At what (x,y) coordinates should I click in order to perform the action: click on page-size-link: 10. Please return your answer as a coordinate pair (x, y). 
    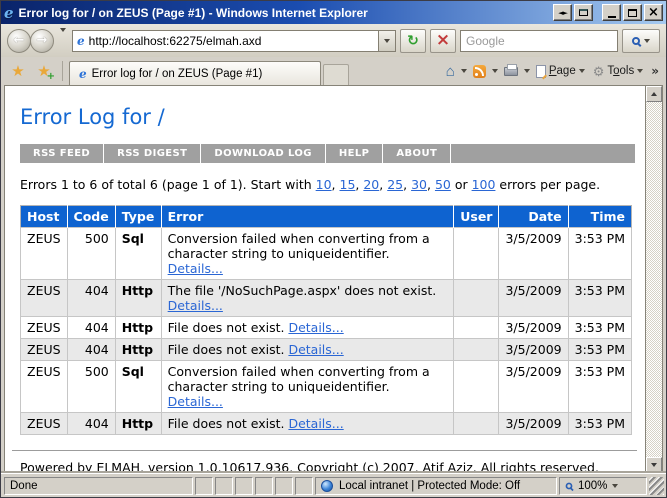
    Looking at the image, I should click on (324, 184).